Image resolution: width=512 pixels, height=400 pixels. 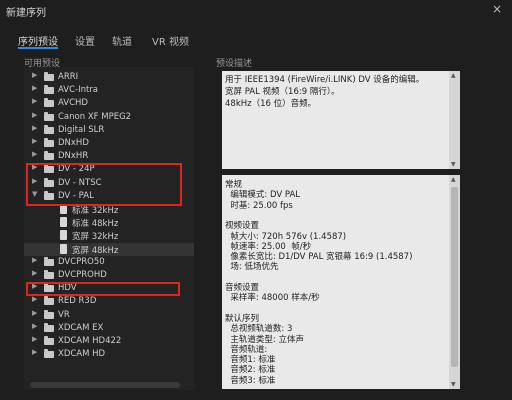 I want to click on info-line: 音频轨道:, so click(x=246, y=349).